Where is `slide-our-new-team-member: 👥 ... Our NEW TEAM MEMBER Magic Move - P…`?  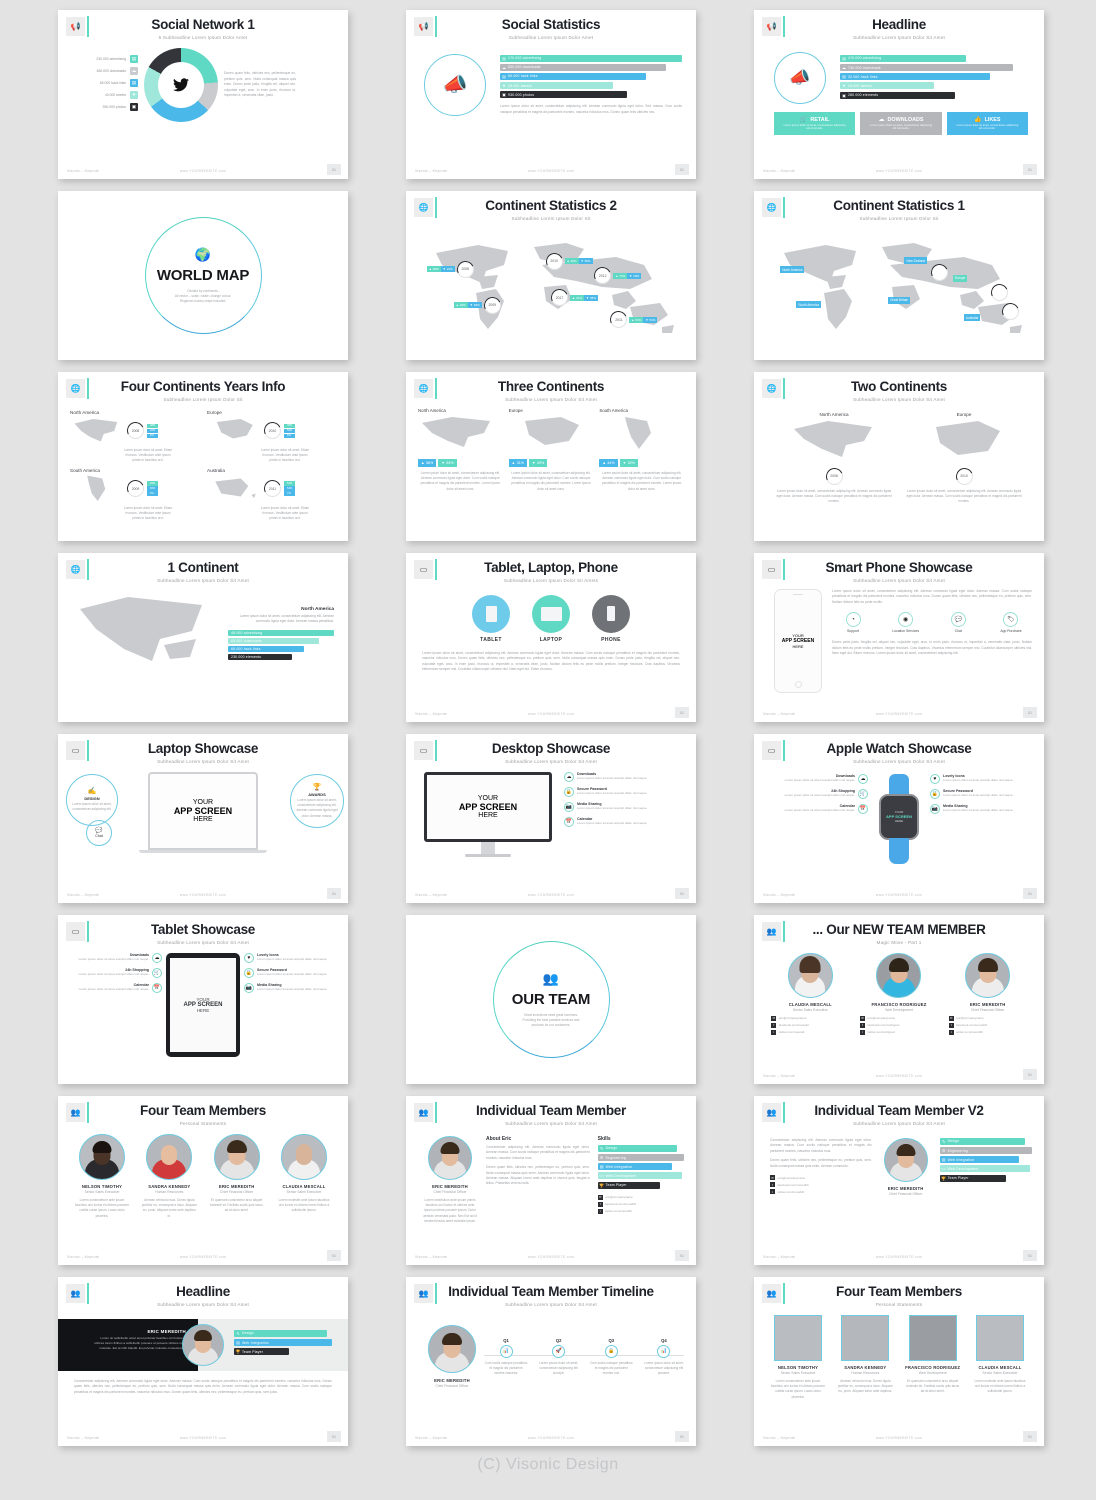 slide-our-new-team-member: 👥 ... Our NEW TEAM MEMBER Magic Move - P… is located at coordinates (899, 999).